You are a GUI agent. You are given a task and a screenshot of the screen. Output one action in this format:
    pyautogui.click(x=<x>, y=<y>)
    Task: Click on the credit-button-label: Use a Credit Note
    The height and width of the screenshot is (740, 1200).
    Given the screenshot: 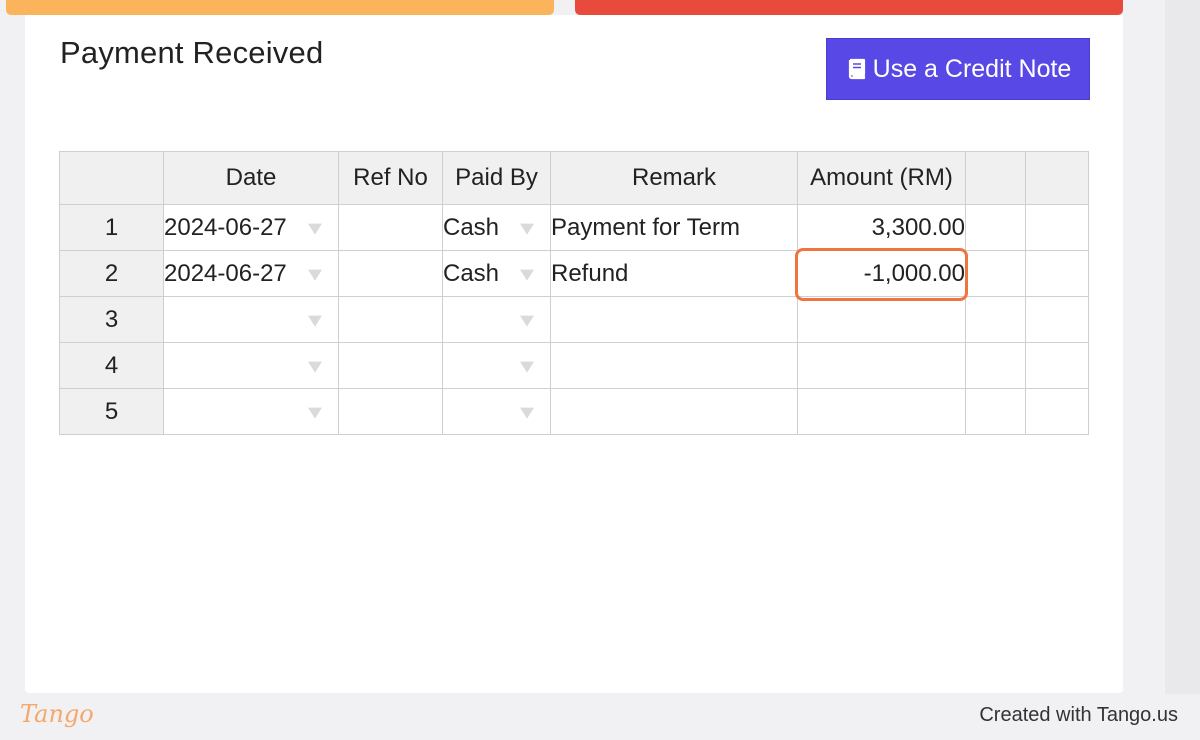 What is the action you would take?
    pyautogui.click(x=972, y=68)
    